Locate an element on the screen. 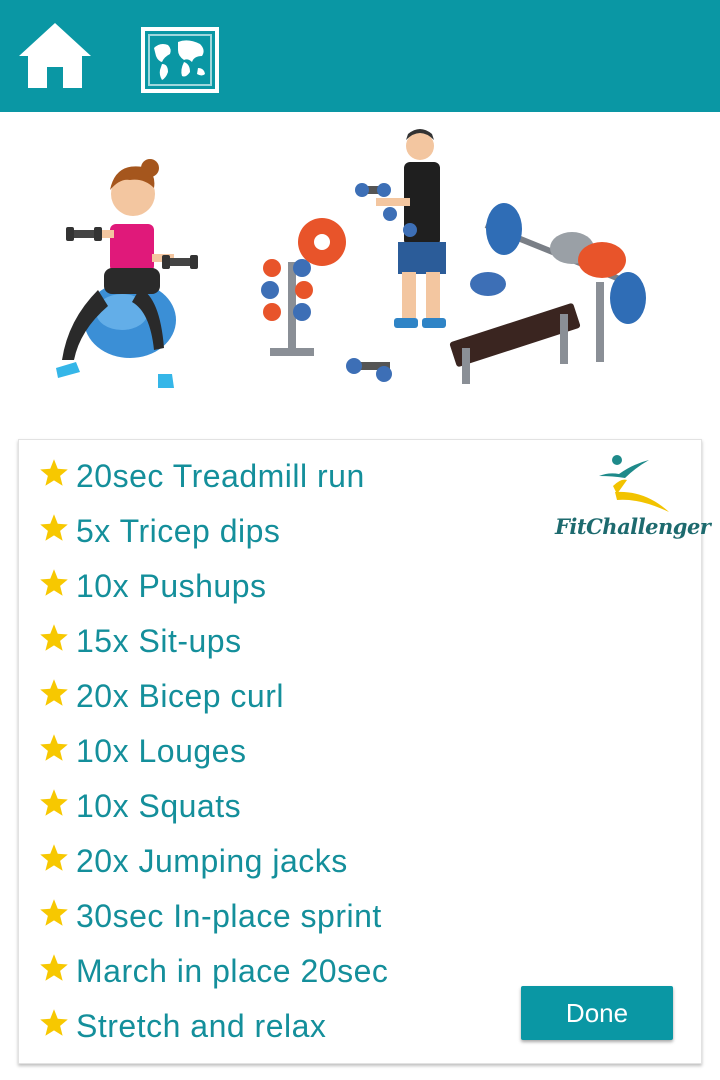  bench-press is located at coordinates (547, 293).